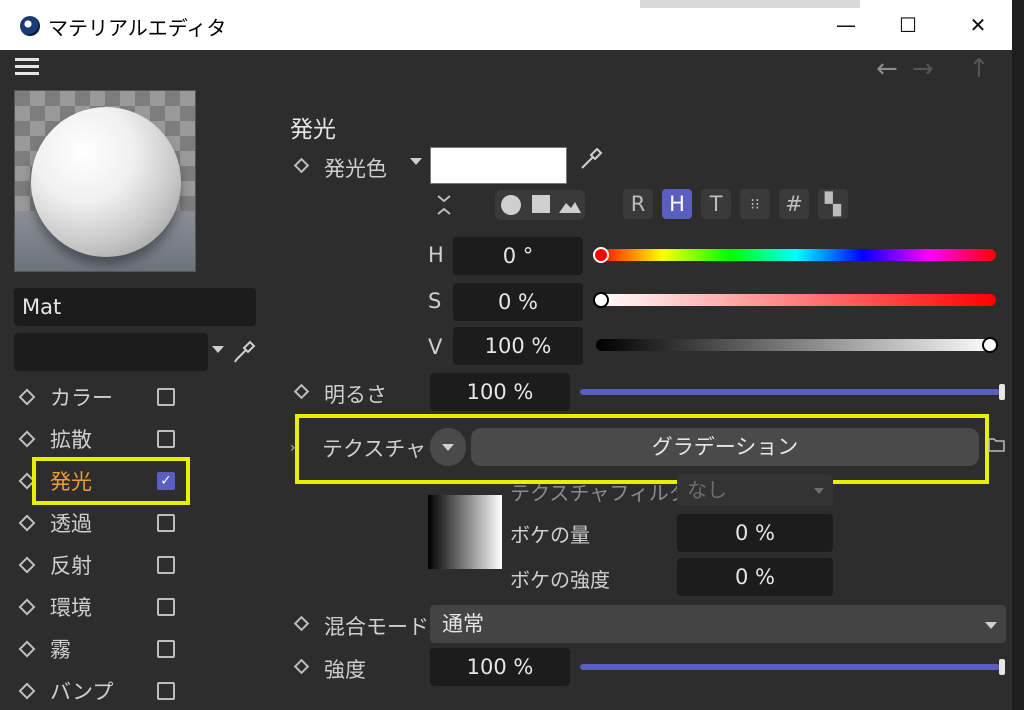 The width and height of the screenshot is (1024, 710). I want to click on channel-label-active: 発光, so click(71, 481).